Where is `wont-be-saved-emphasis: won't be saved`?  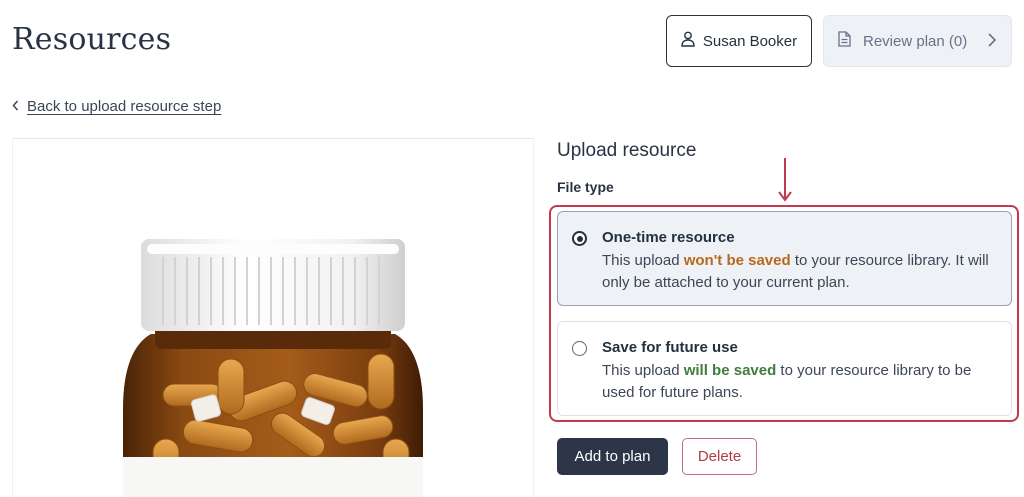 wont-be-saved-emphasis: won't be saved is located at coordinates (737, 260).